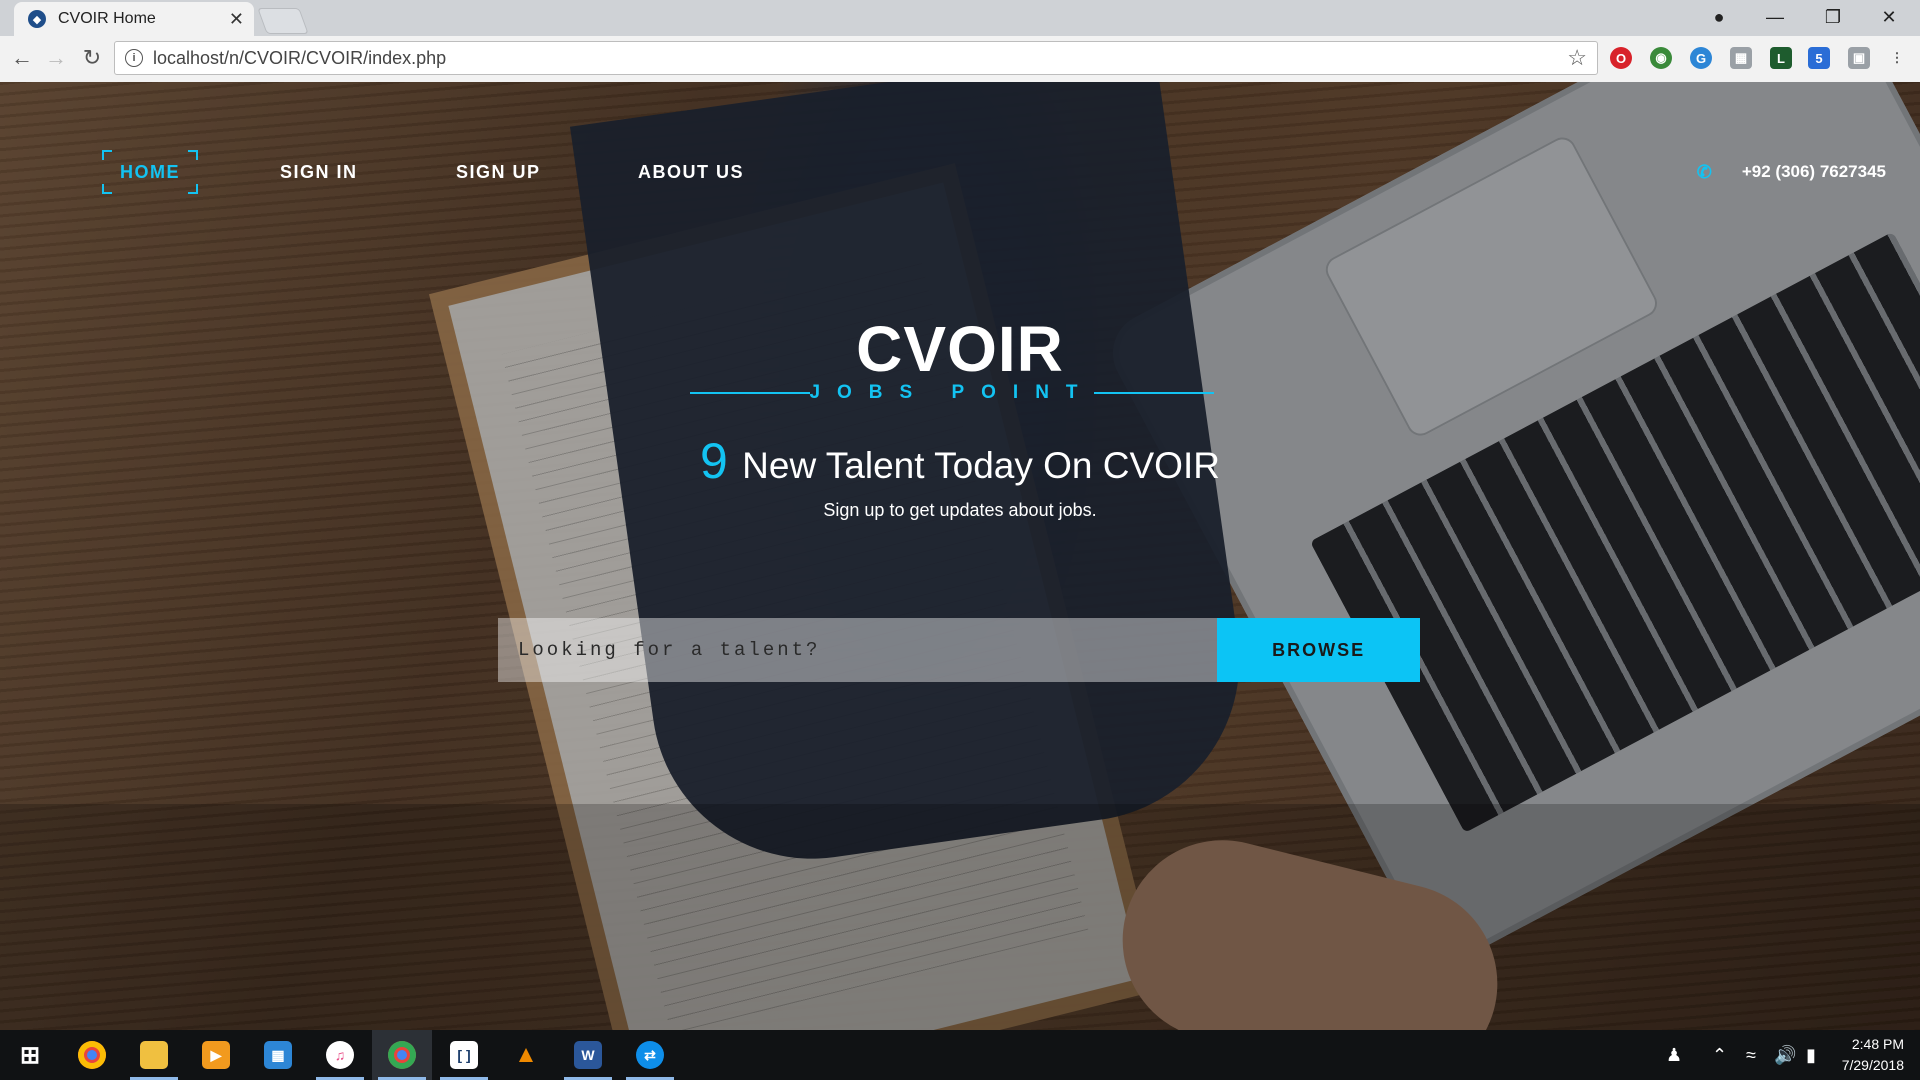 This screenshot has height=1080, width=1920. Describe the element at coordinates (1577, 58) in the screenshot. I see `star-icon: ☆` at that location.